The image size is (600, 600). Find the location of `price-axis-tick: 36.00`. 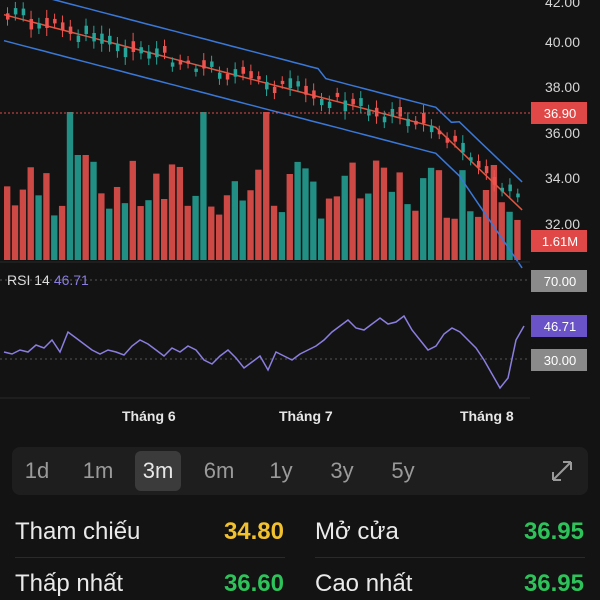

price-axis-tick: 36.00 is located at coordinates (562, 133).